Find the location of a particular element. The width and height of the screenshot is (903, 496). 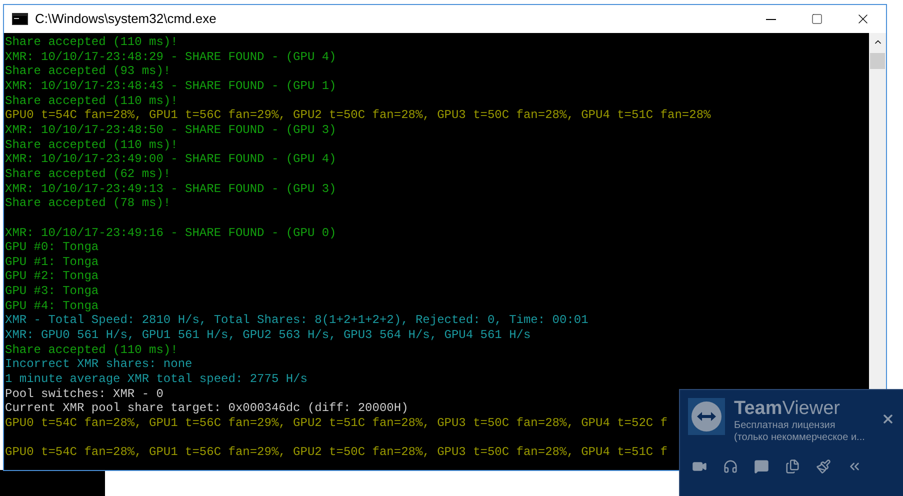

console-line: XMR: GPU0 561 H/s, GPU1 561 H/s, GPU2 563 H/s, GPU3 564 H/s, GPU4 561 H/s is located at coordinates (268, 335).